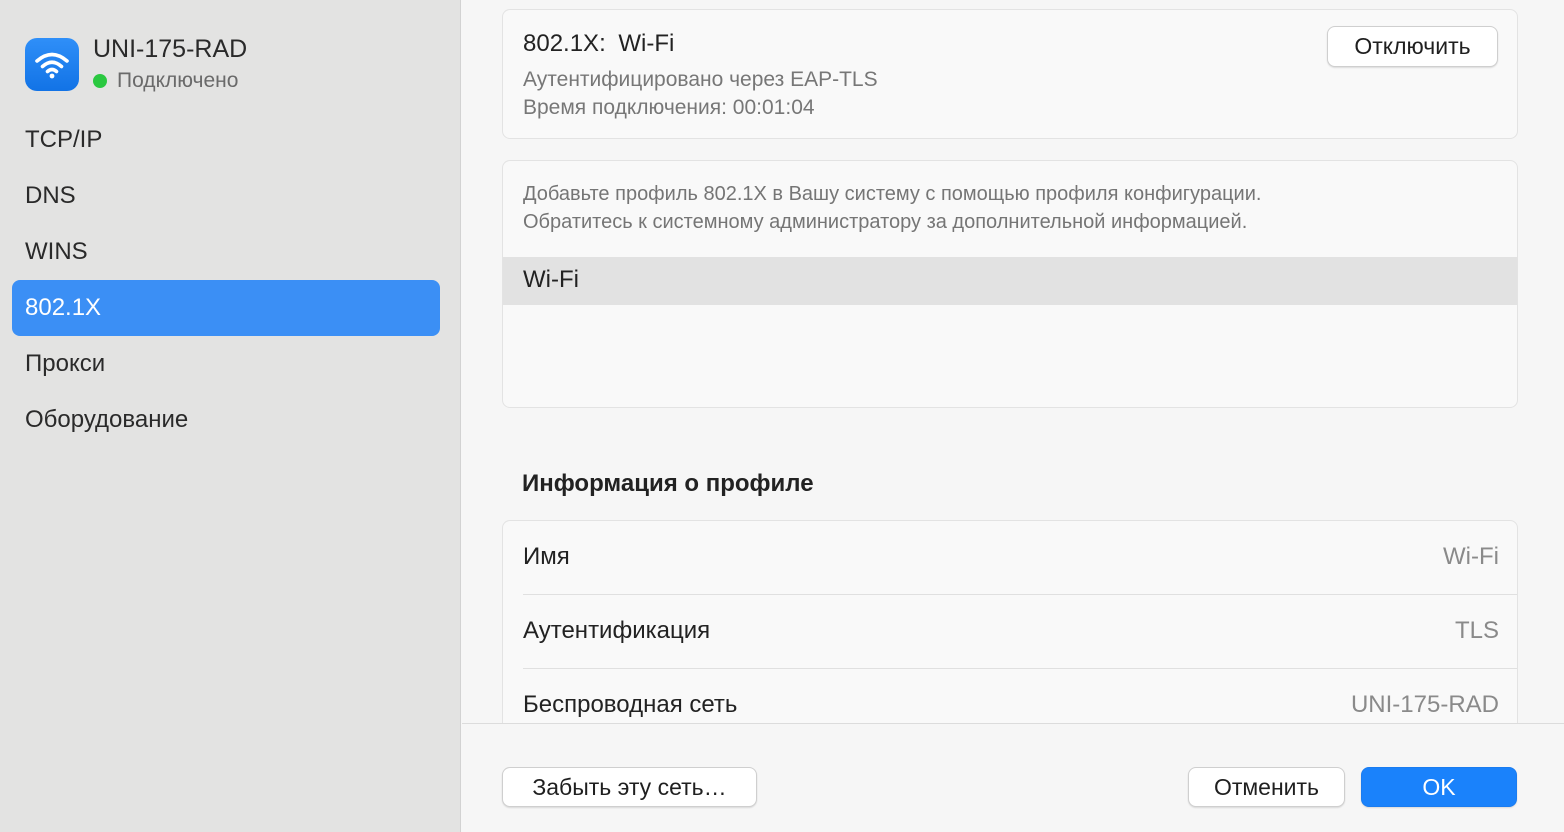 The height and width of the screenshot is (832, 1564). I want to click on wifi-icon, so click(52, 64).